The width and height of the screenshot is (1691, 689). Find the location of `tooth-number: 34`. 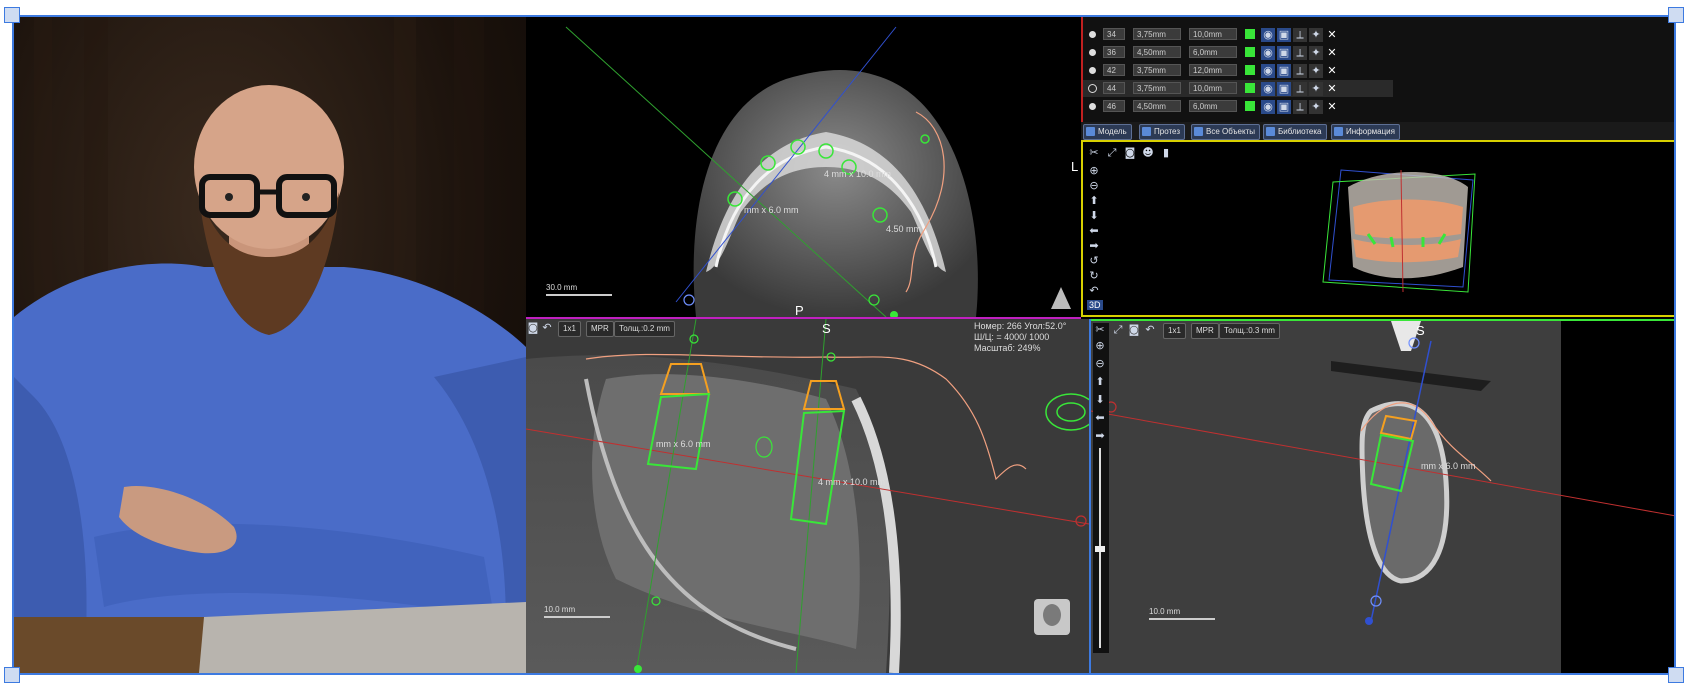

tooth-number: 34 is located at coordinates (1114, 34).